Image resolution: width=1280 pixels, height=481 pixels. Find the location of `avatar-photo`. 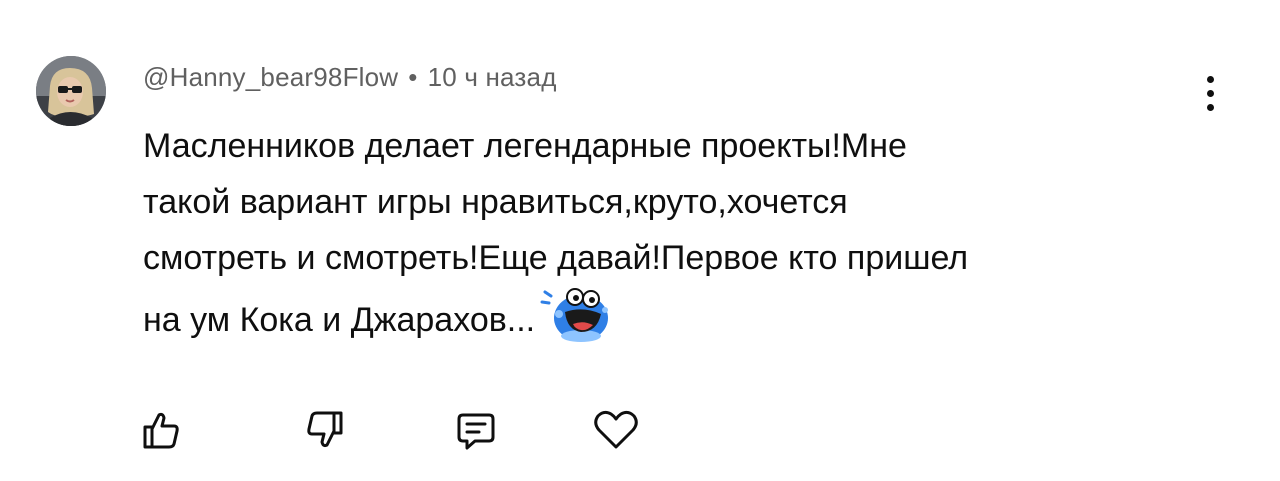

avatar-photo is located at coordinates (71, 91).